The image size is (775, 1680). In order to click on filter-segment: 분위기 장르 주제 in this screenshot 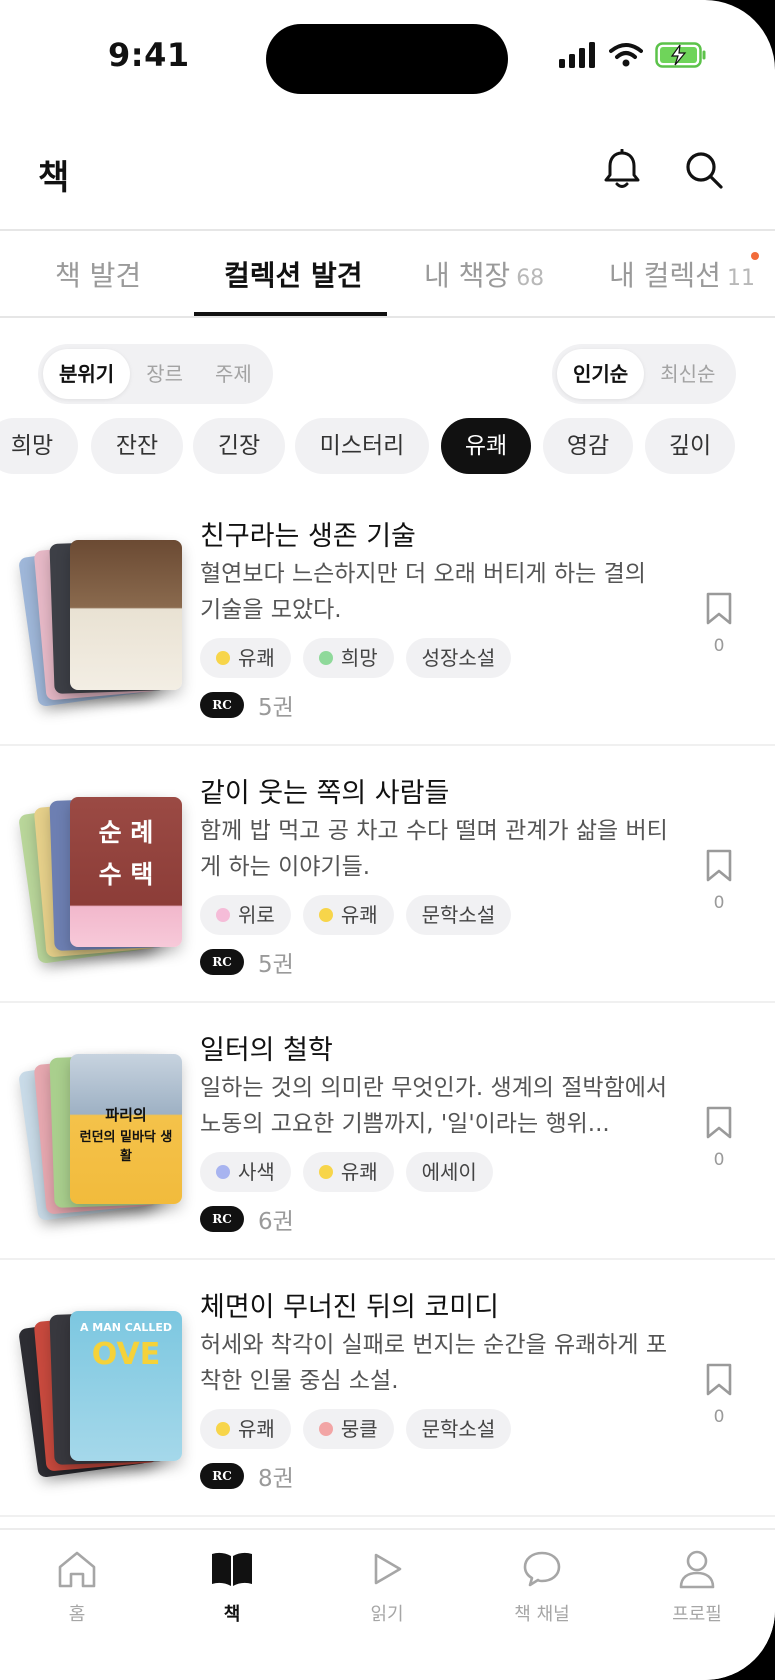, I will do `click(155, 374)`.